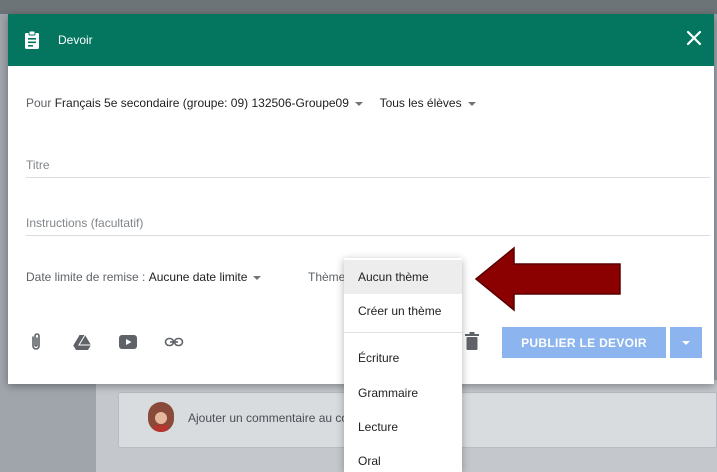 This screenshot has width=717, height=472. I want to click on close-icon, so click(694, 38).